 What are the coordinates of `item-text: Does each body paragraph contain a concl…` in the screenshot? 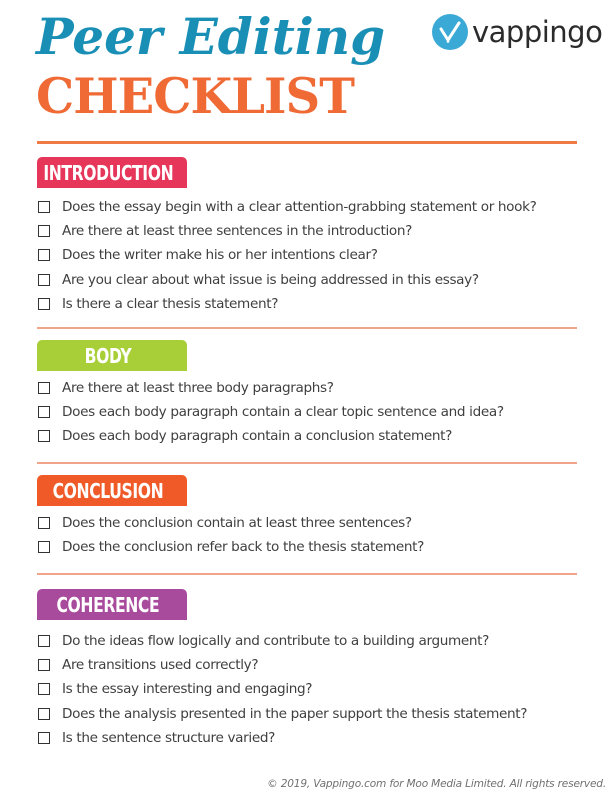 It's located at (257, 436).